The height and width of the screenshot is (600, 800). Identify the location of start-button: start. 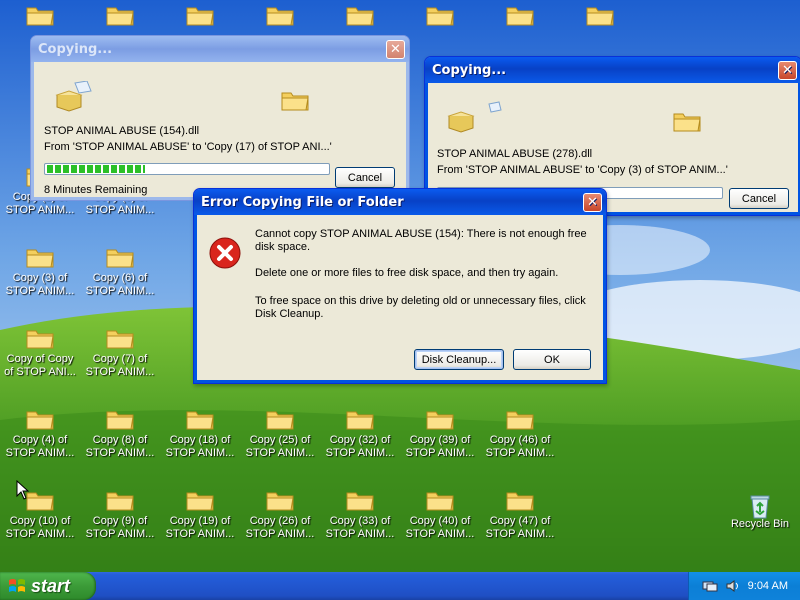
(48, 586).